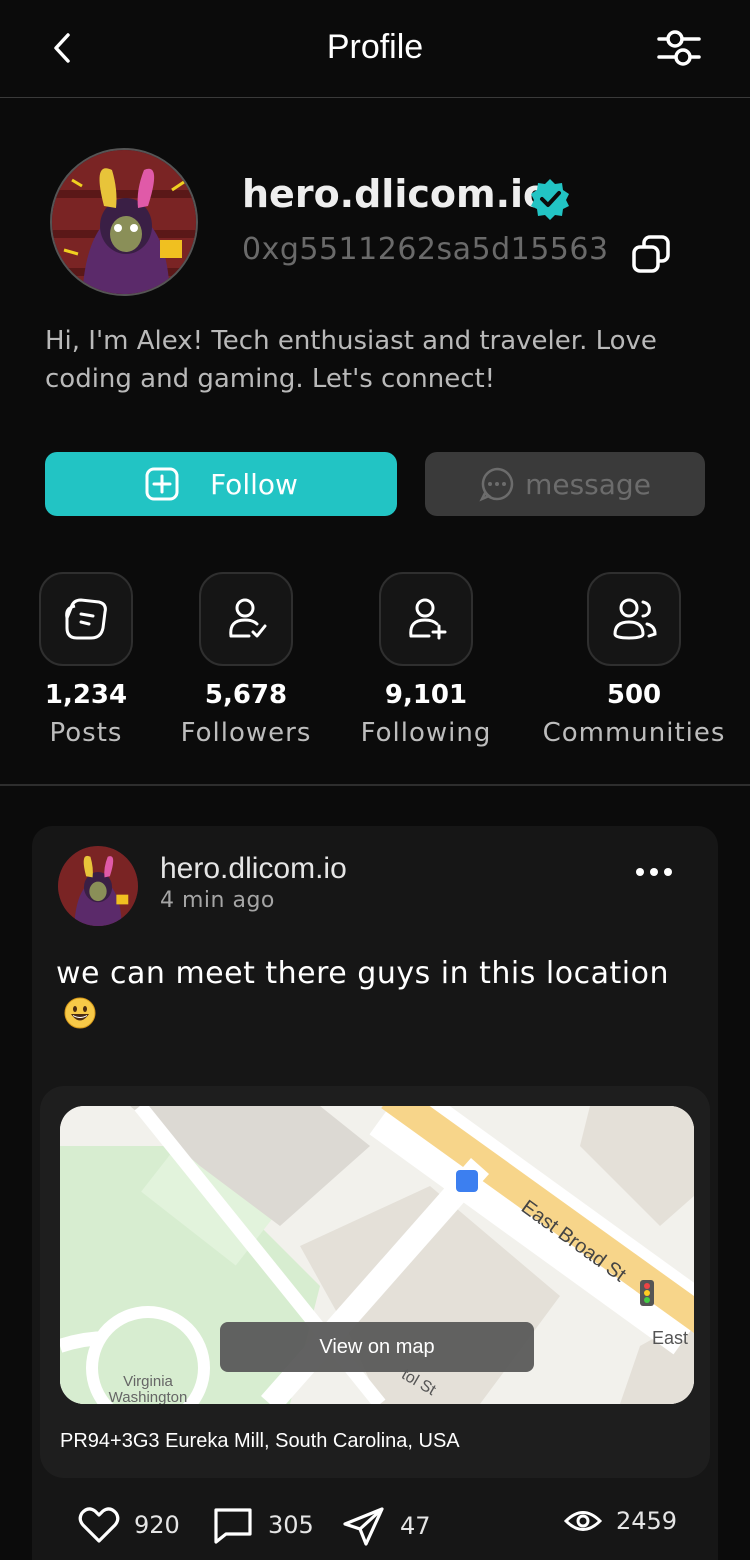 This screenshot has height=1560, width=750. Describe the element at coordinates (428, 619) in the screenshot. I see `following-icon` at that location.